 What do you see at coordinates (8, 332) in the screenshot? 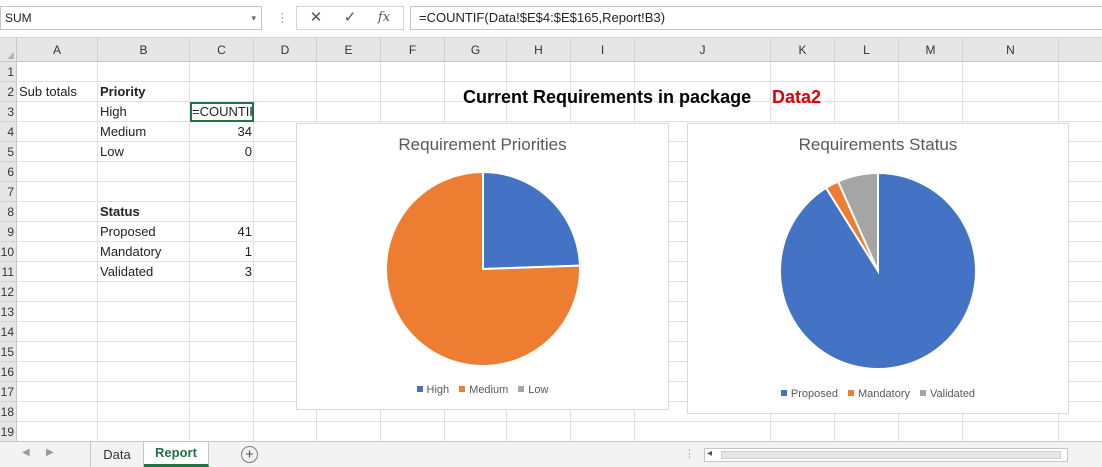
I see `row-header-14: 14` at bounding box center [8, 332].